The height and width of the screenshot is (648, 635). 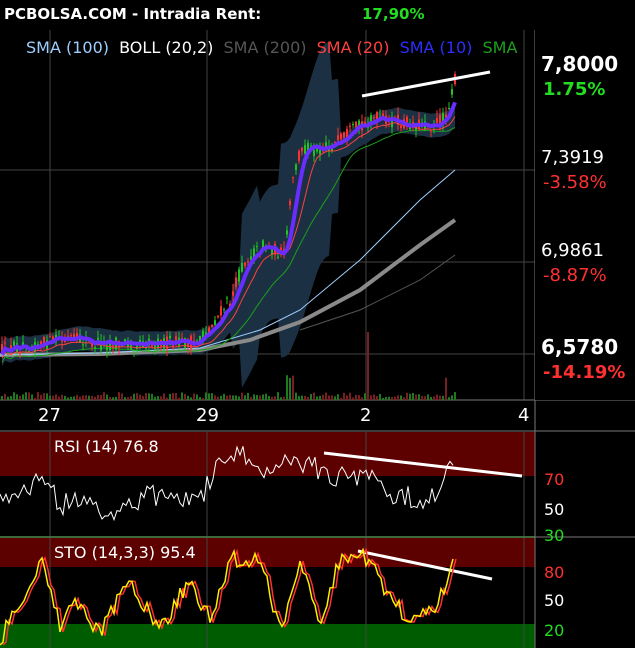 What do you see at coordinates (49, 415) in the screenshot?
I see `x-tick-label: 27` at bounding box center [49, 415].